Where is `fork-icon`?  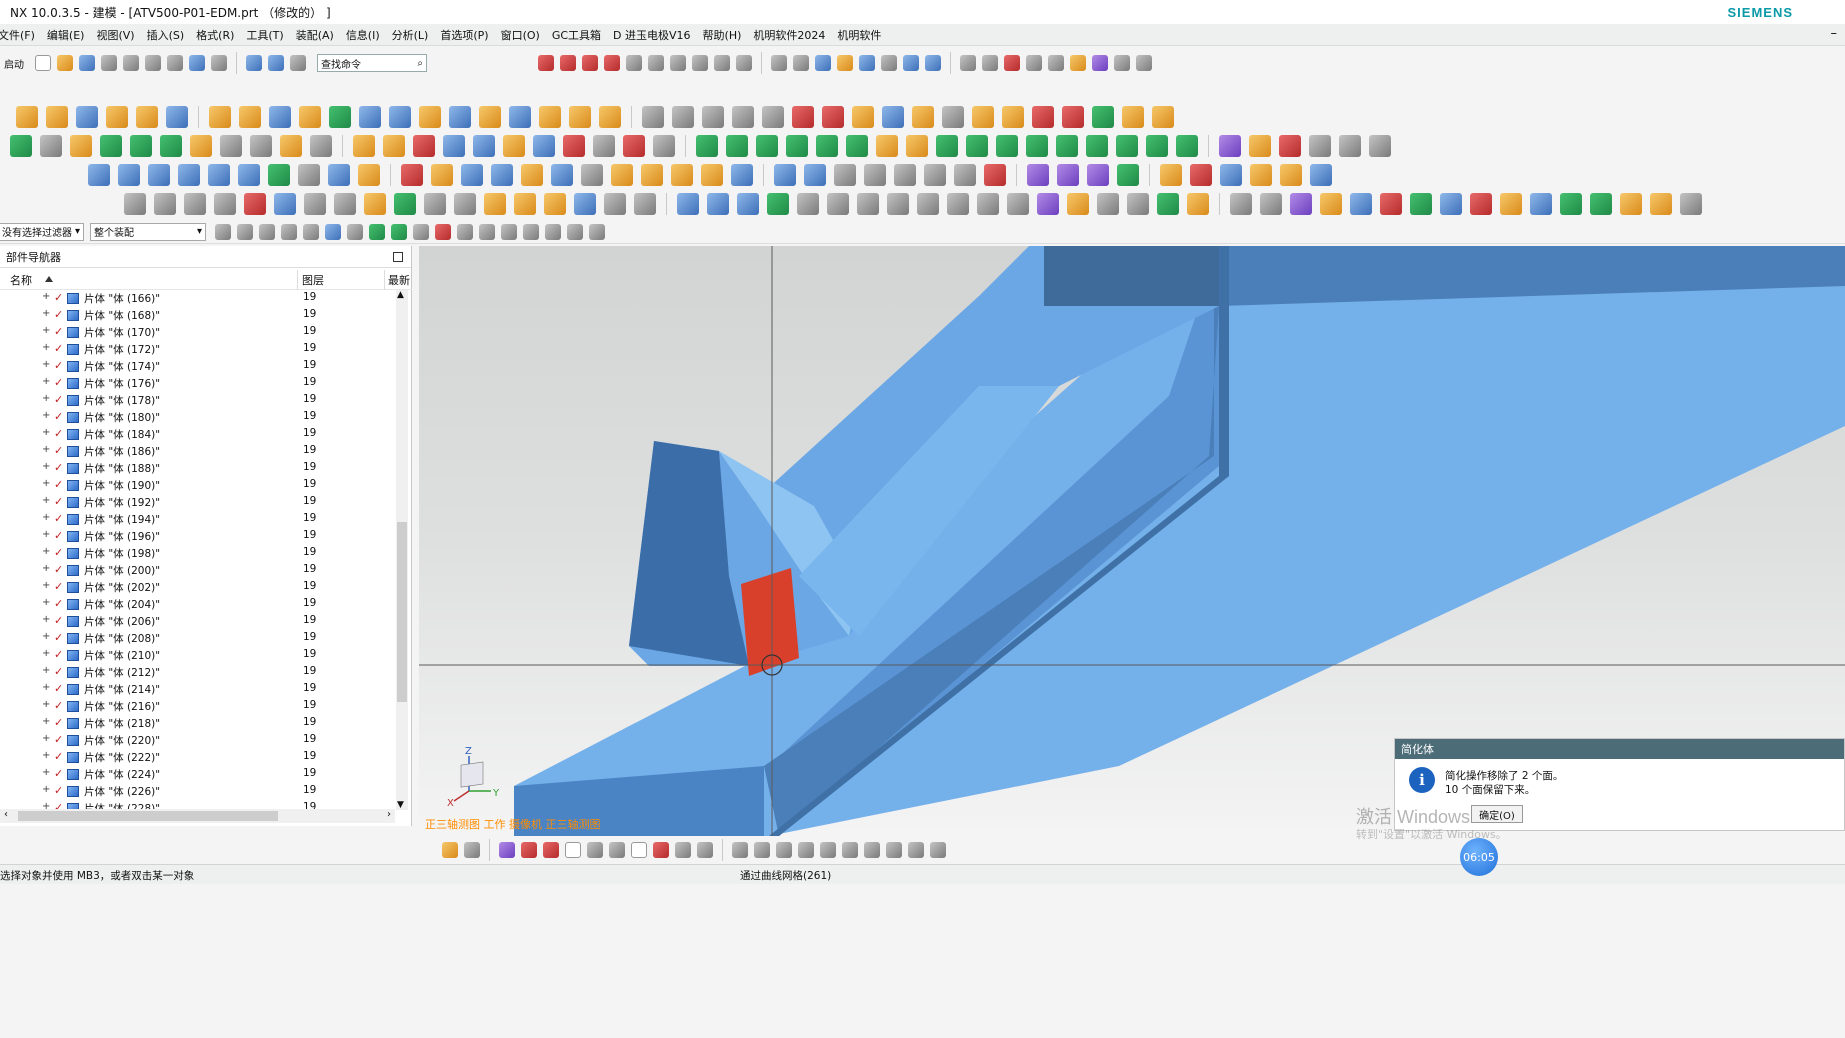 fork-icon is located at coordinates (249, 175).